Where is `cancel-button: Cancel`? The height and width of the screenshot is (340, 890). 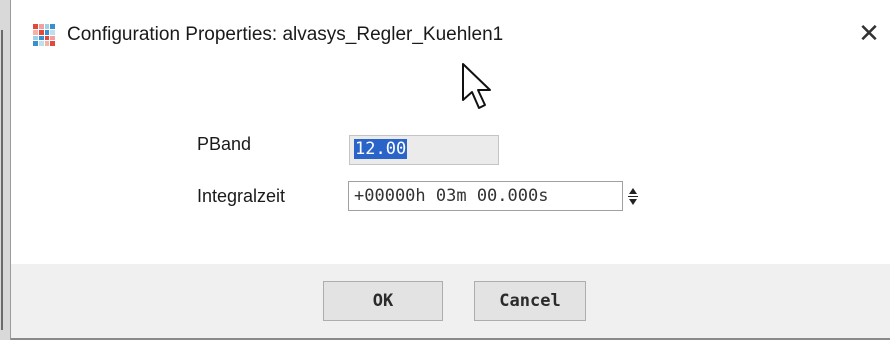 cancel-button: Cancel is located at coordinates (530, 301).